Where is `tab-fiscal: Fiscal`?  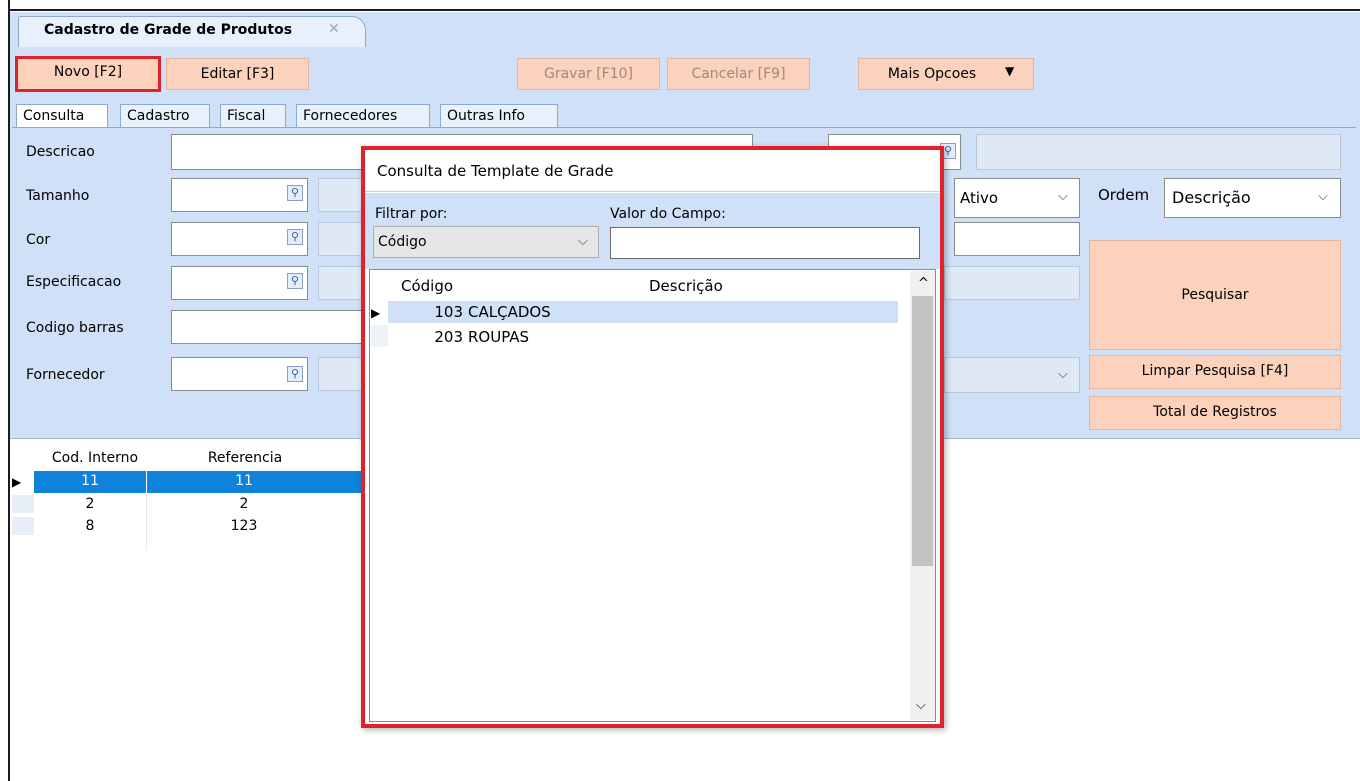 tab-fiscal: Fiscal is located at coordinates (253, 116).